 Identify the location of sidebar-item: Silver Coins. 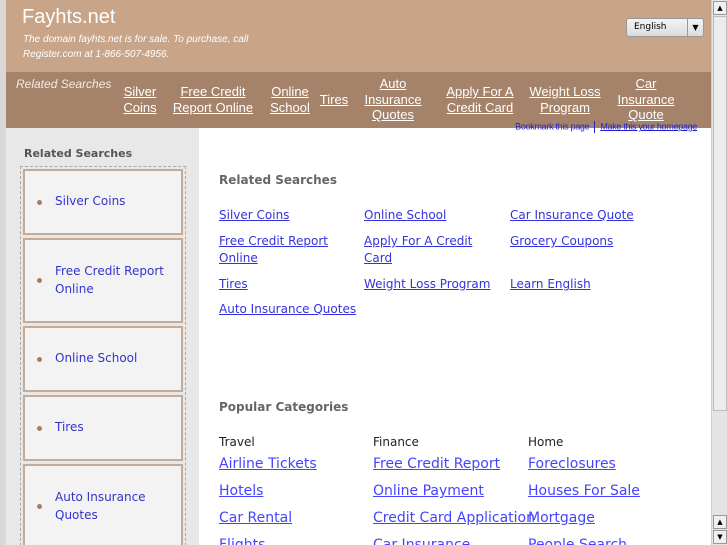
(103, 202).